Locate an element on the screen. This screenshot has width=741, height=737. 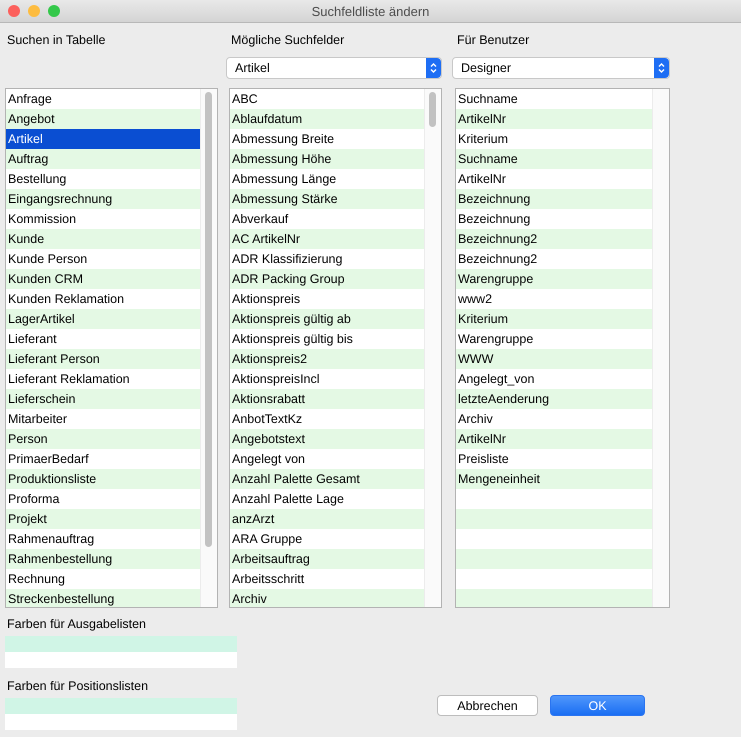
dropdown: Artikel is located at coordinates (334, 68).